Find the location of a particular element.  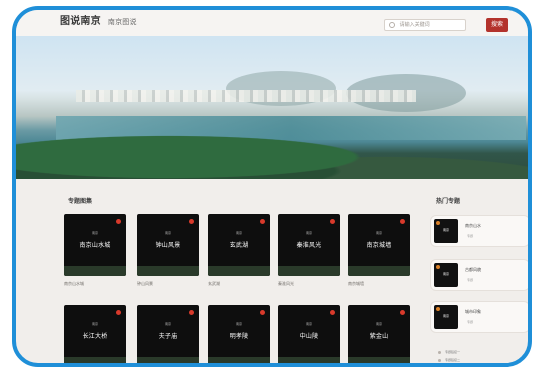

thumb-caption-title: 南京城墙 is located at coordinates (379, 245).